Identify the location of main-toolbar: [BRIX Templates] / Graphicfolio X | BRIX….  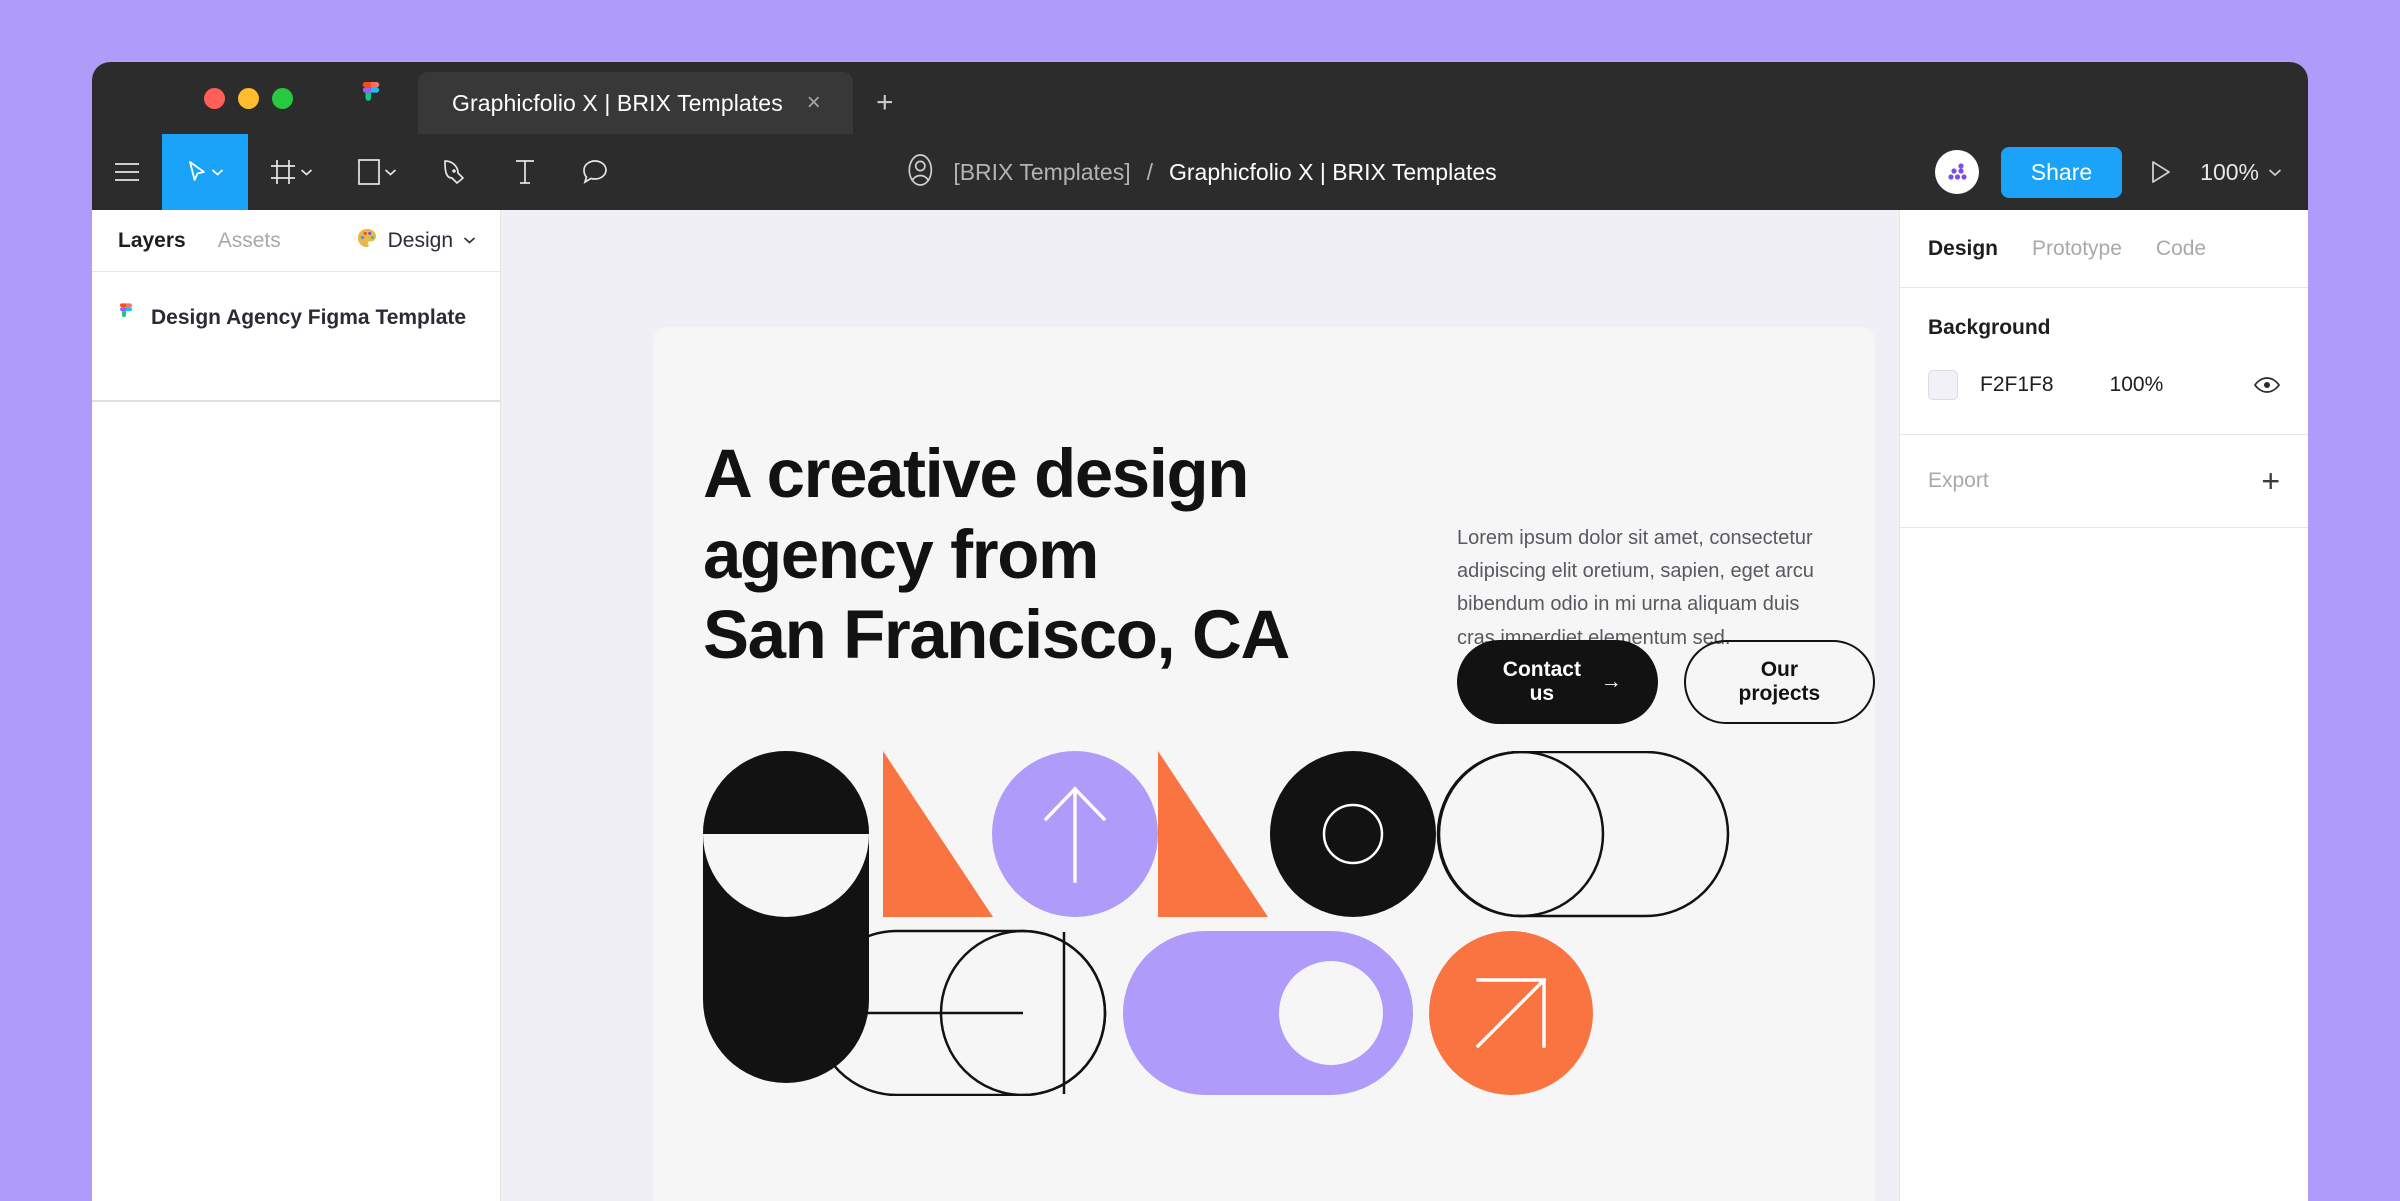
(1200, 172).